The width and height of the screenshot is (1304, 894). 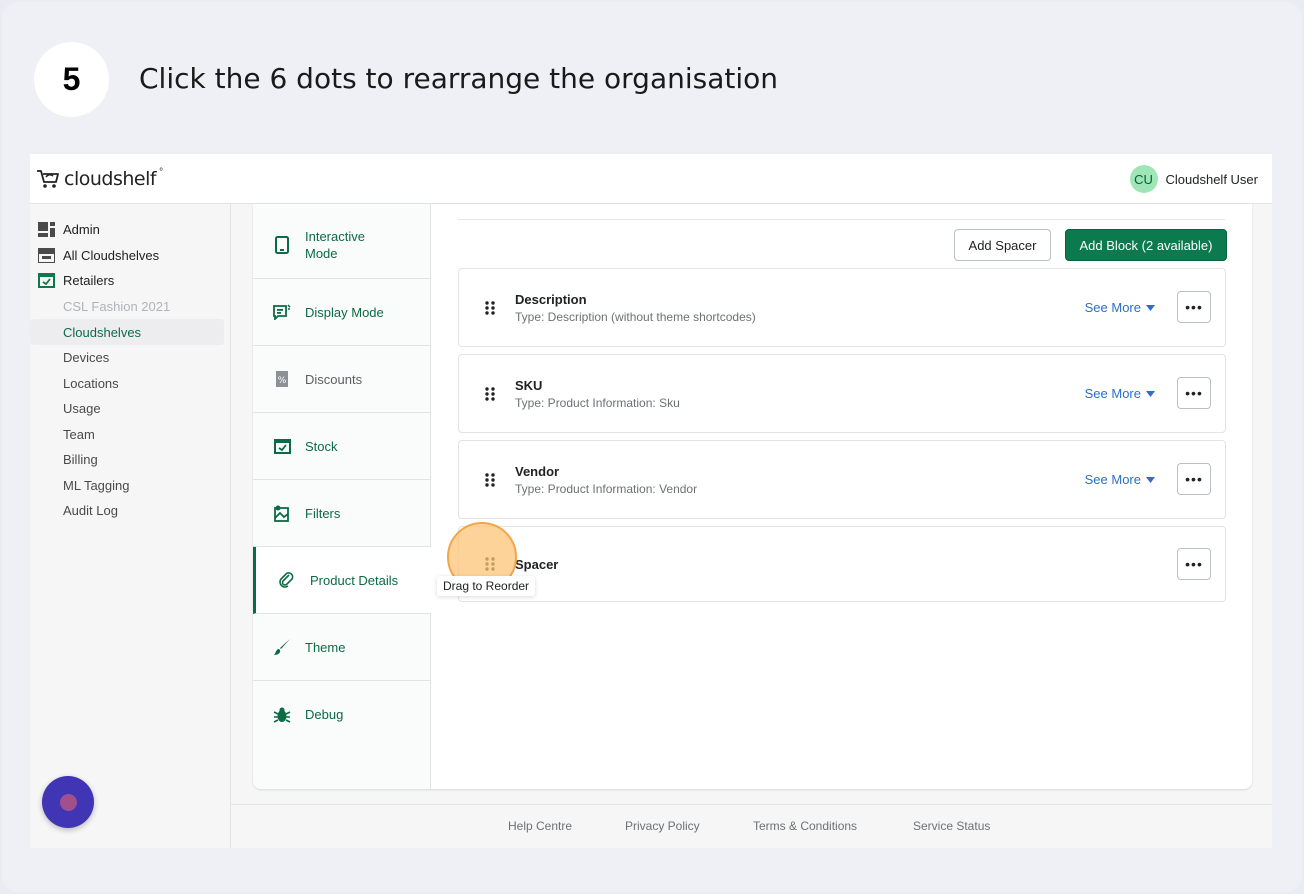 I want to click on sidebar-sub-usage: Usage, so click(x=82, y=408).